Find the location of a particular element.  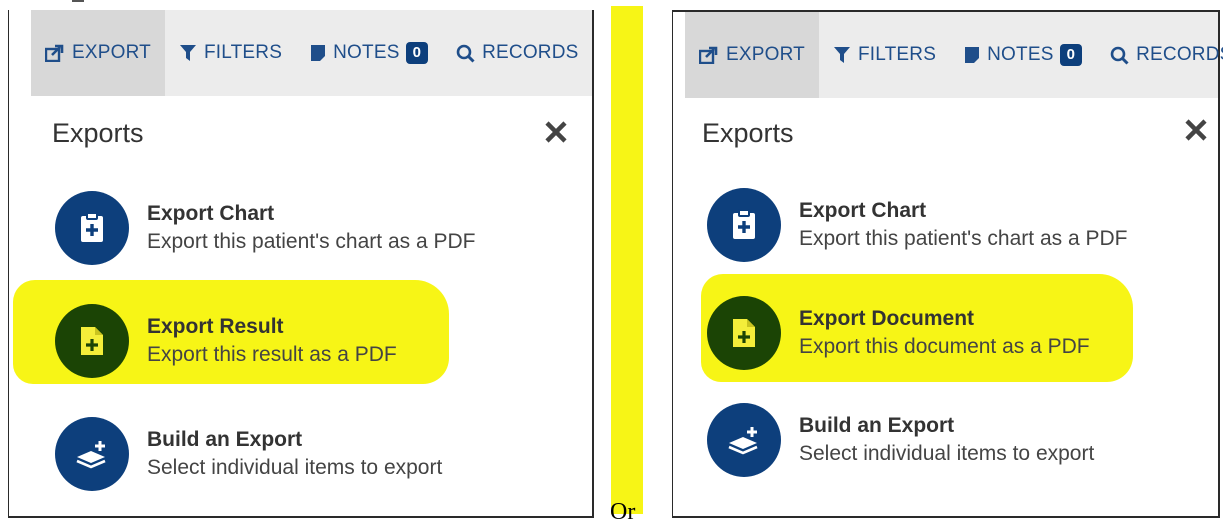

item-title: Export Document is located at coordinates (887, 318).